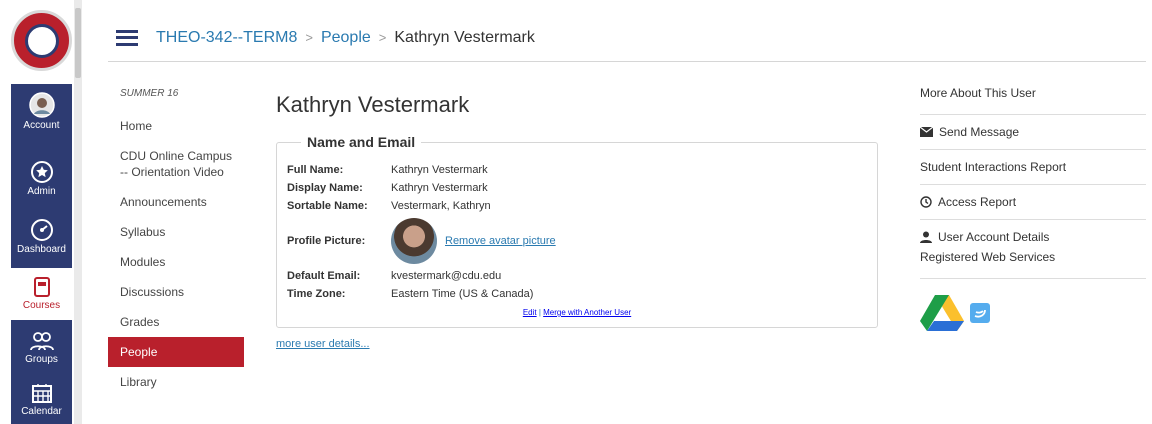  What do you see at coordinates (326, 241) in the screenshot?
I see `profile-picture-label: Profile Picture:` at bounding box center [326, 241].